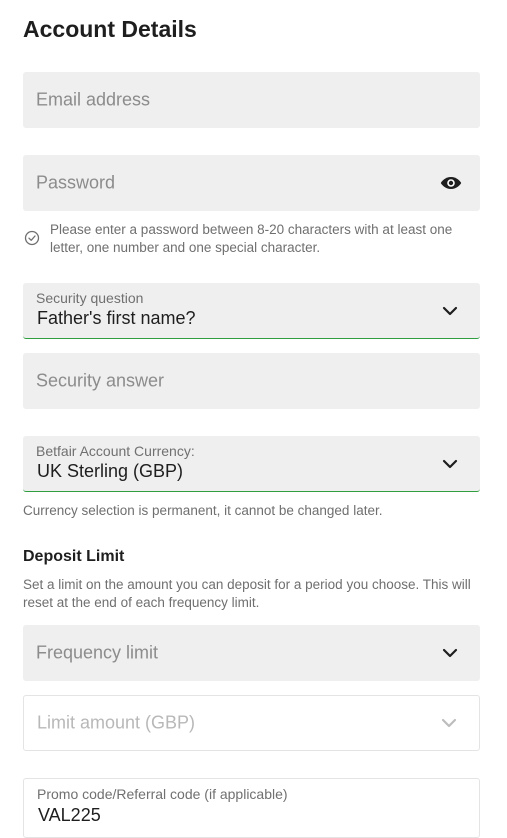 This screenshot has height=838, width=507. I want to click on limit-amount-select: Limit amount (GBP), so click(251, 723).